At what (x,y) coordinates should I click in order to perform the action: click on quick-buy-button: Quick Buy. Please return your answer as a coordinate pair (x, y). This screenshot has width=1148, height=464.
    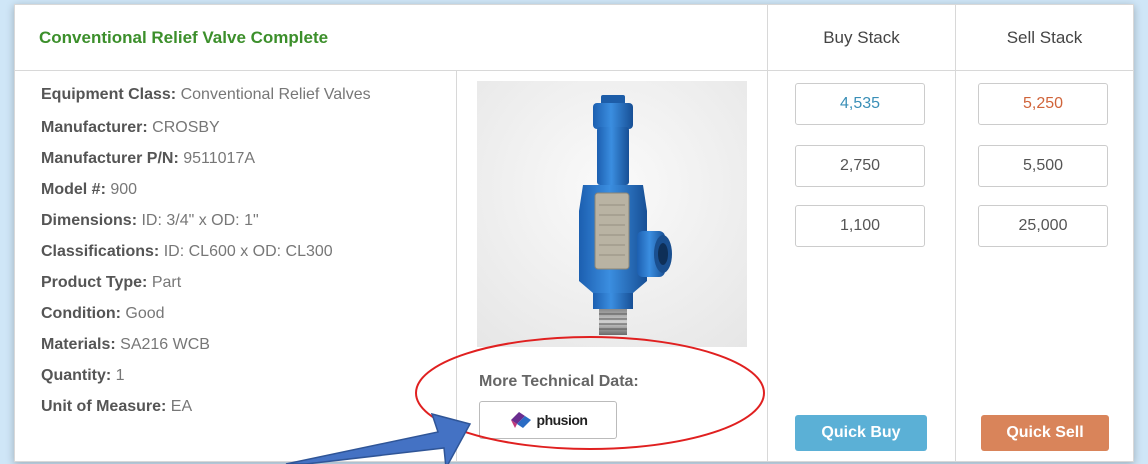
    Looking at the image, I should click on (861, 433).